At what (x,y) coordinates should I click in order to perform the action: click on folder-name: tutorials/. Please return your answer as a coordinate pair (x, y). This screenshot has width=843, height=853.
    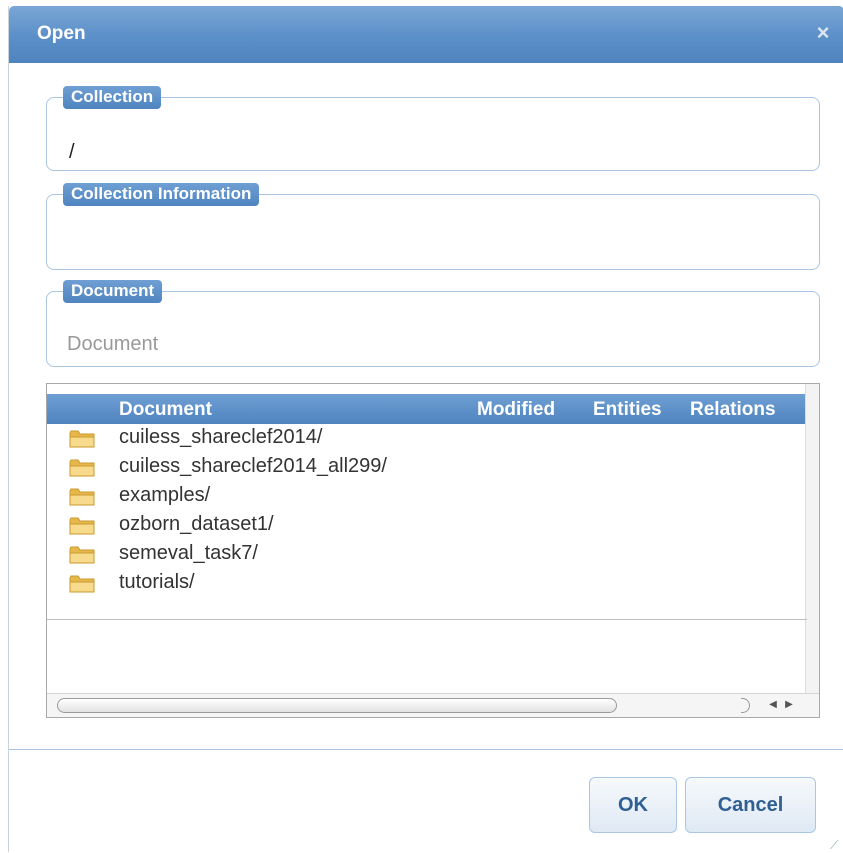
    Looking at the image, I should click on (157, 582).